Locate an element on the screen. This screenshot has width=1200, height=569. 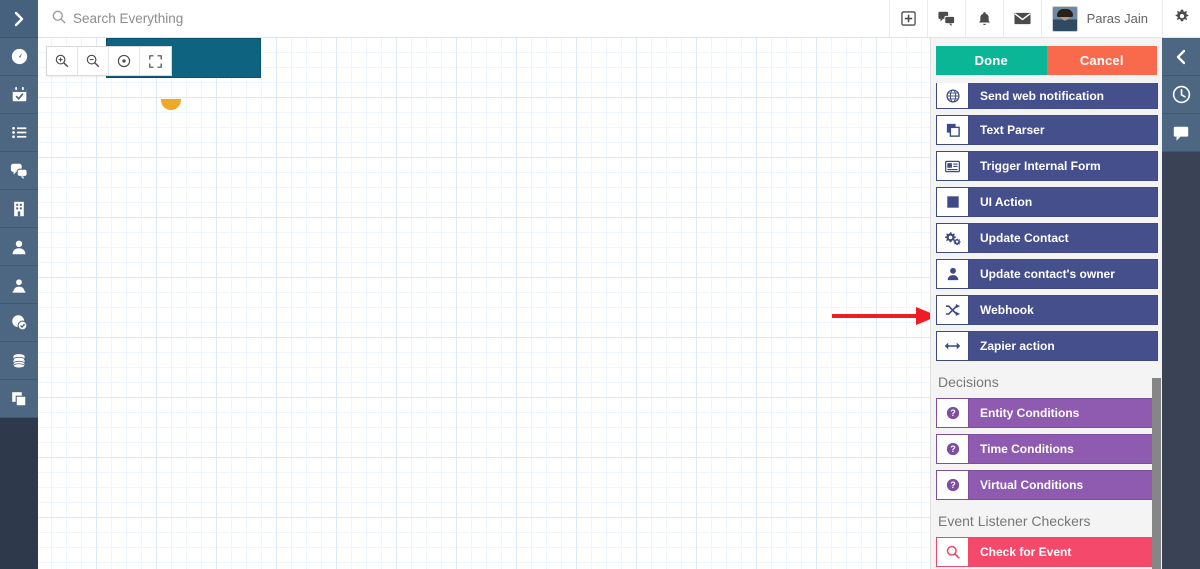
sidebar-item-calendar is located at coordinates (19, 95).